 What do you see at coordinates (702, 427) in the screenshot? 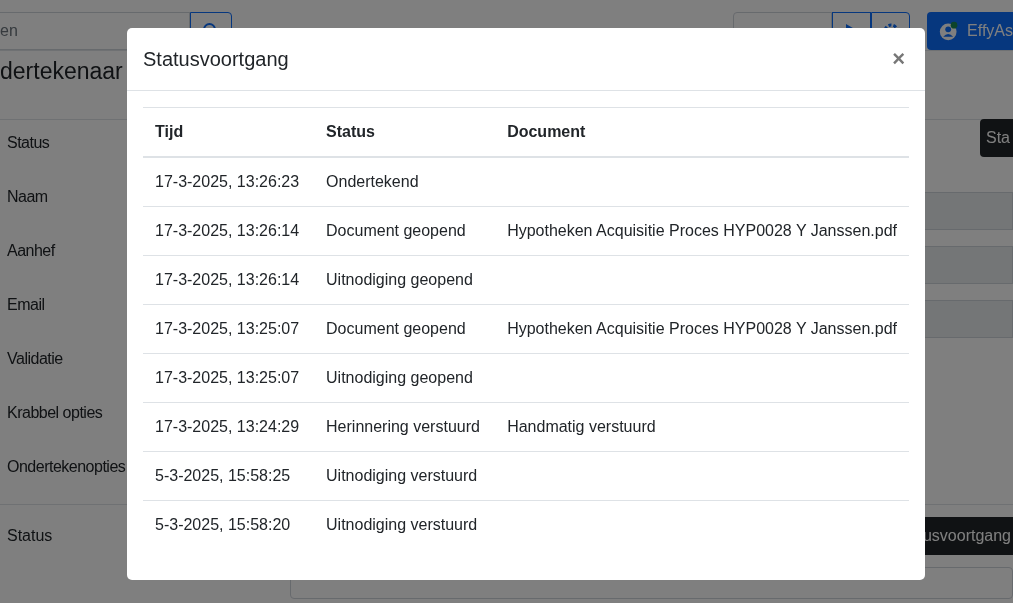
I see `table-cell: Handmatig verstuurd` at bounding box center [702, 427].